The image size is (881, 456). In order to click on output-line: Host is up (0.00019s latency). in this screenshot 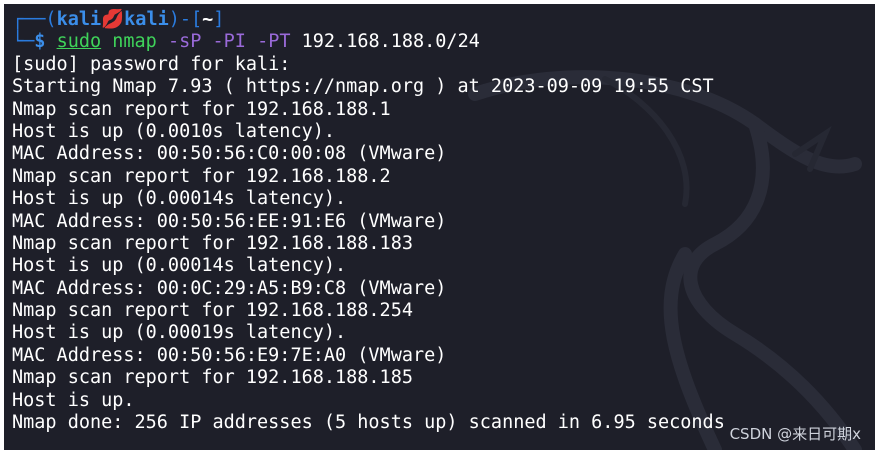, I will do `click(179, 333)`.